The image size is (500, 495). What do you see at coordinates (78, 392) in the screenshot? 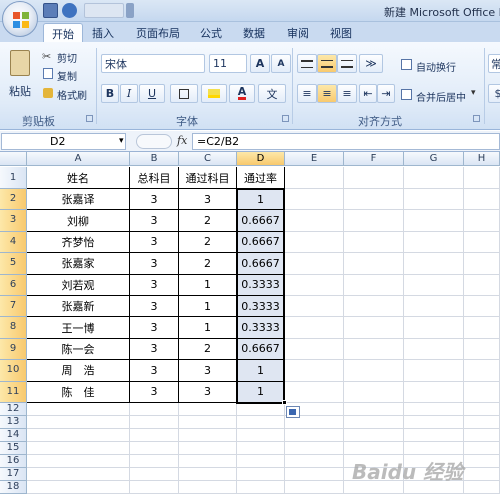
I see `cell-A11: 陈 佳` at bounding box center [78, 392].